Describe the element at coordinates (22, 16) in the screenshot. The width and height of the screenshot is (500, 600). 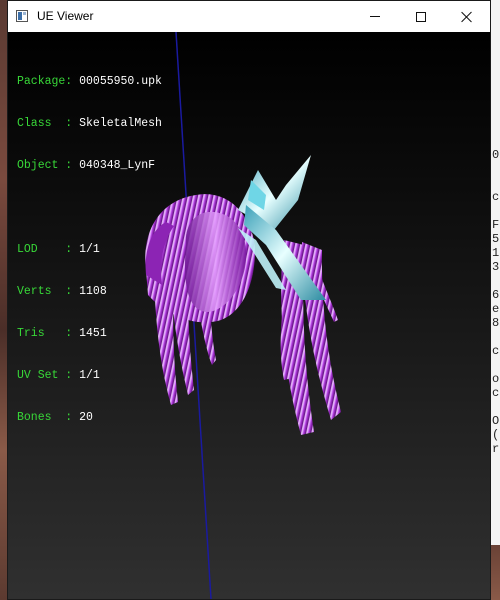
I see `app-window-icon` at that location.